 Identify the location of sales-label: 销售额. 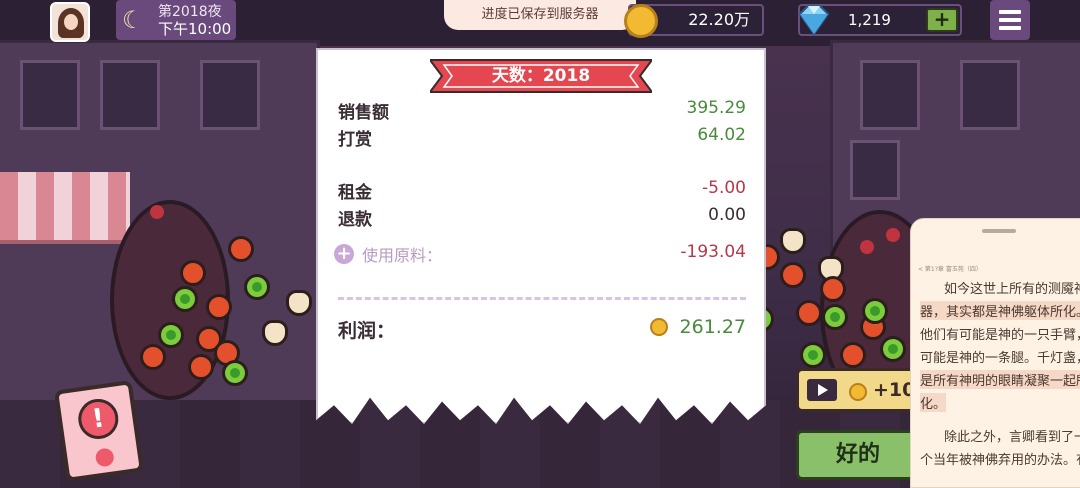
(363, 113).